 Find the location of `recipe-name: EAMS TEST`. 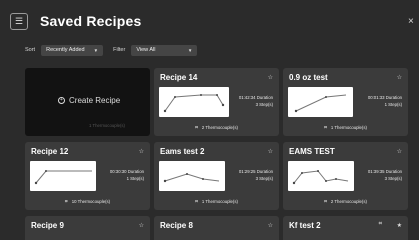

recipe-name: EAMS TEST is located at coordinates (312, 151).